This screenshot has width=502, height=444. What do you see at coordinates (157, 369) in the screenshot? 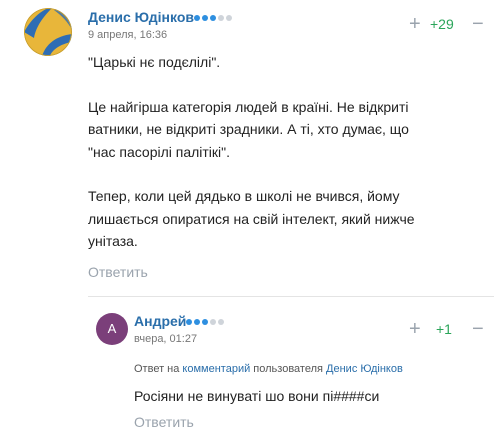
I see `reply-prefix: Ответ на` at bounding box center [157, 369].